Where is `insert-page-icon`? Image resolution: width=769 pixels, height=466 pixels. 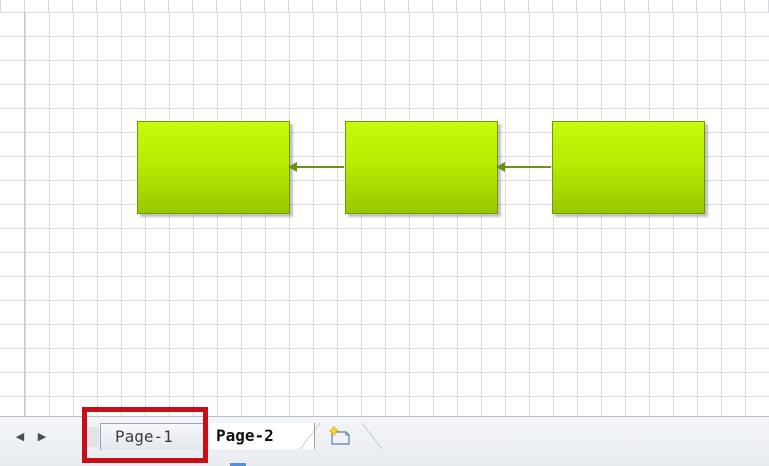
insert-page-icon is located at coordinates (339, 435).